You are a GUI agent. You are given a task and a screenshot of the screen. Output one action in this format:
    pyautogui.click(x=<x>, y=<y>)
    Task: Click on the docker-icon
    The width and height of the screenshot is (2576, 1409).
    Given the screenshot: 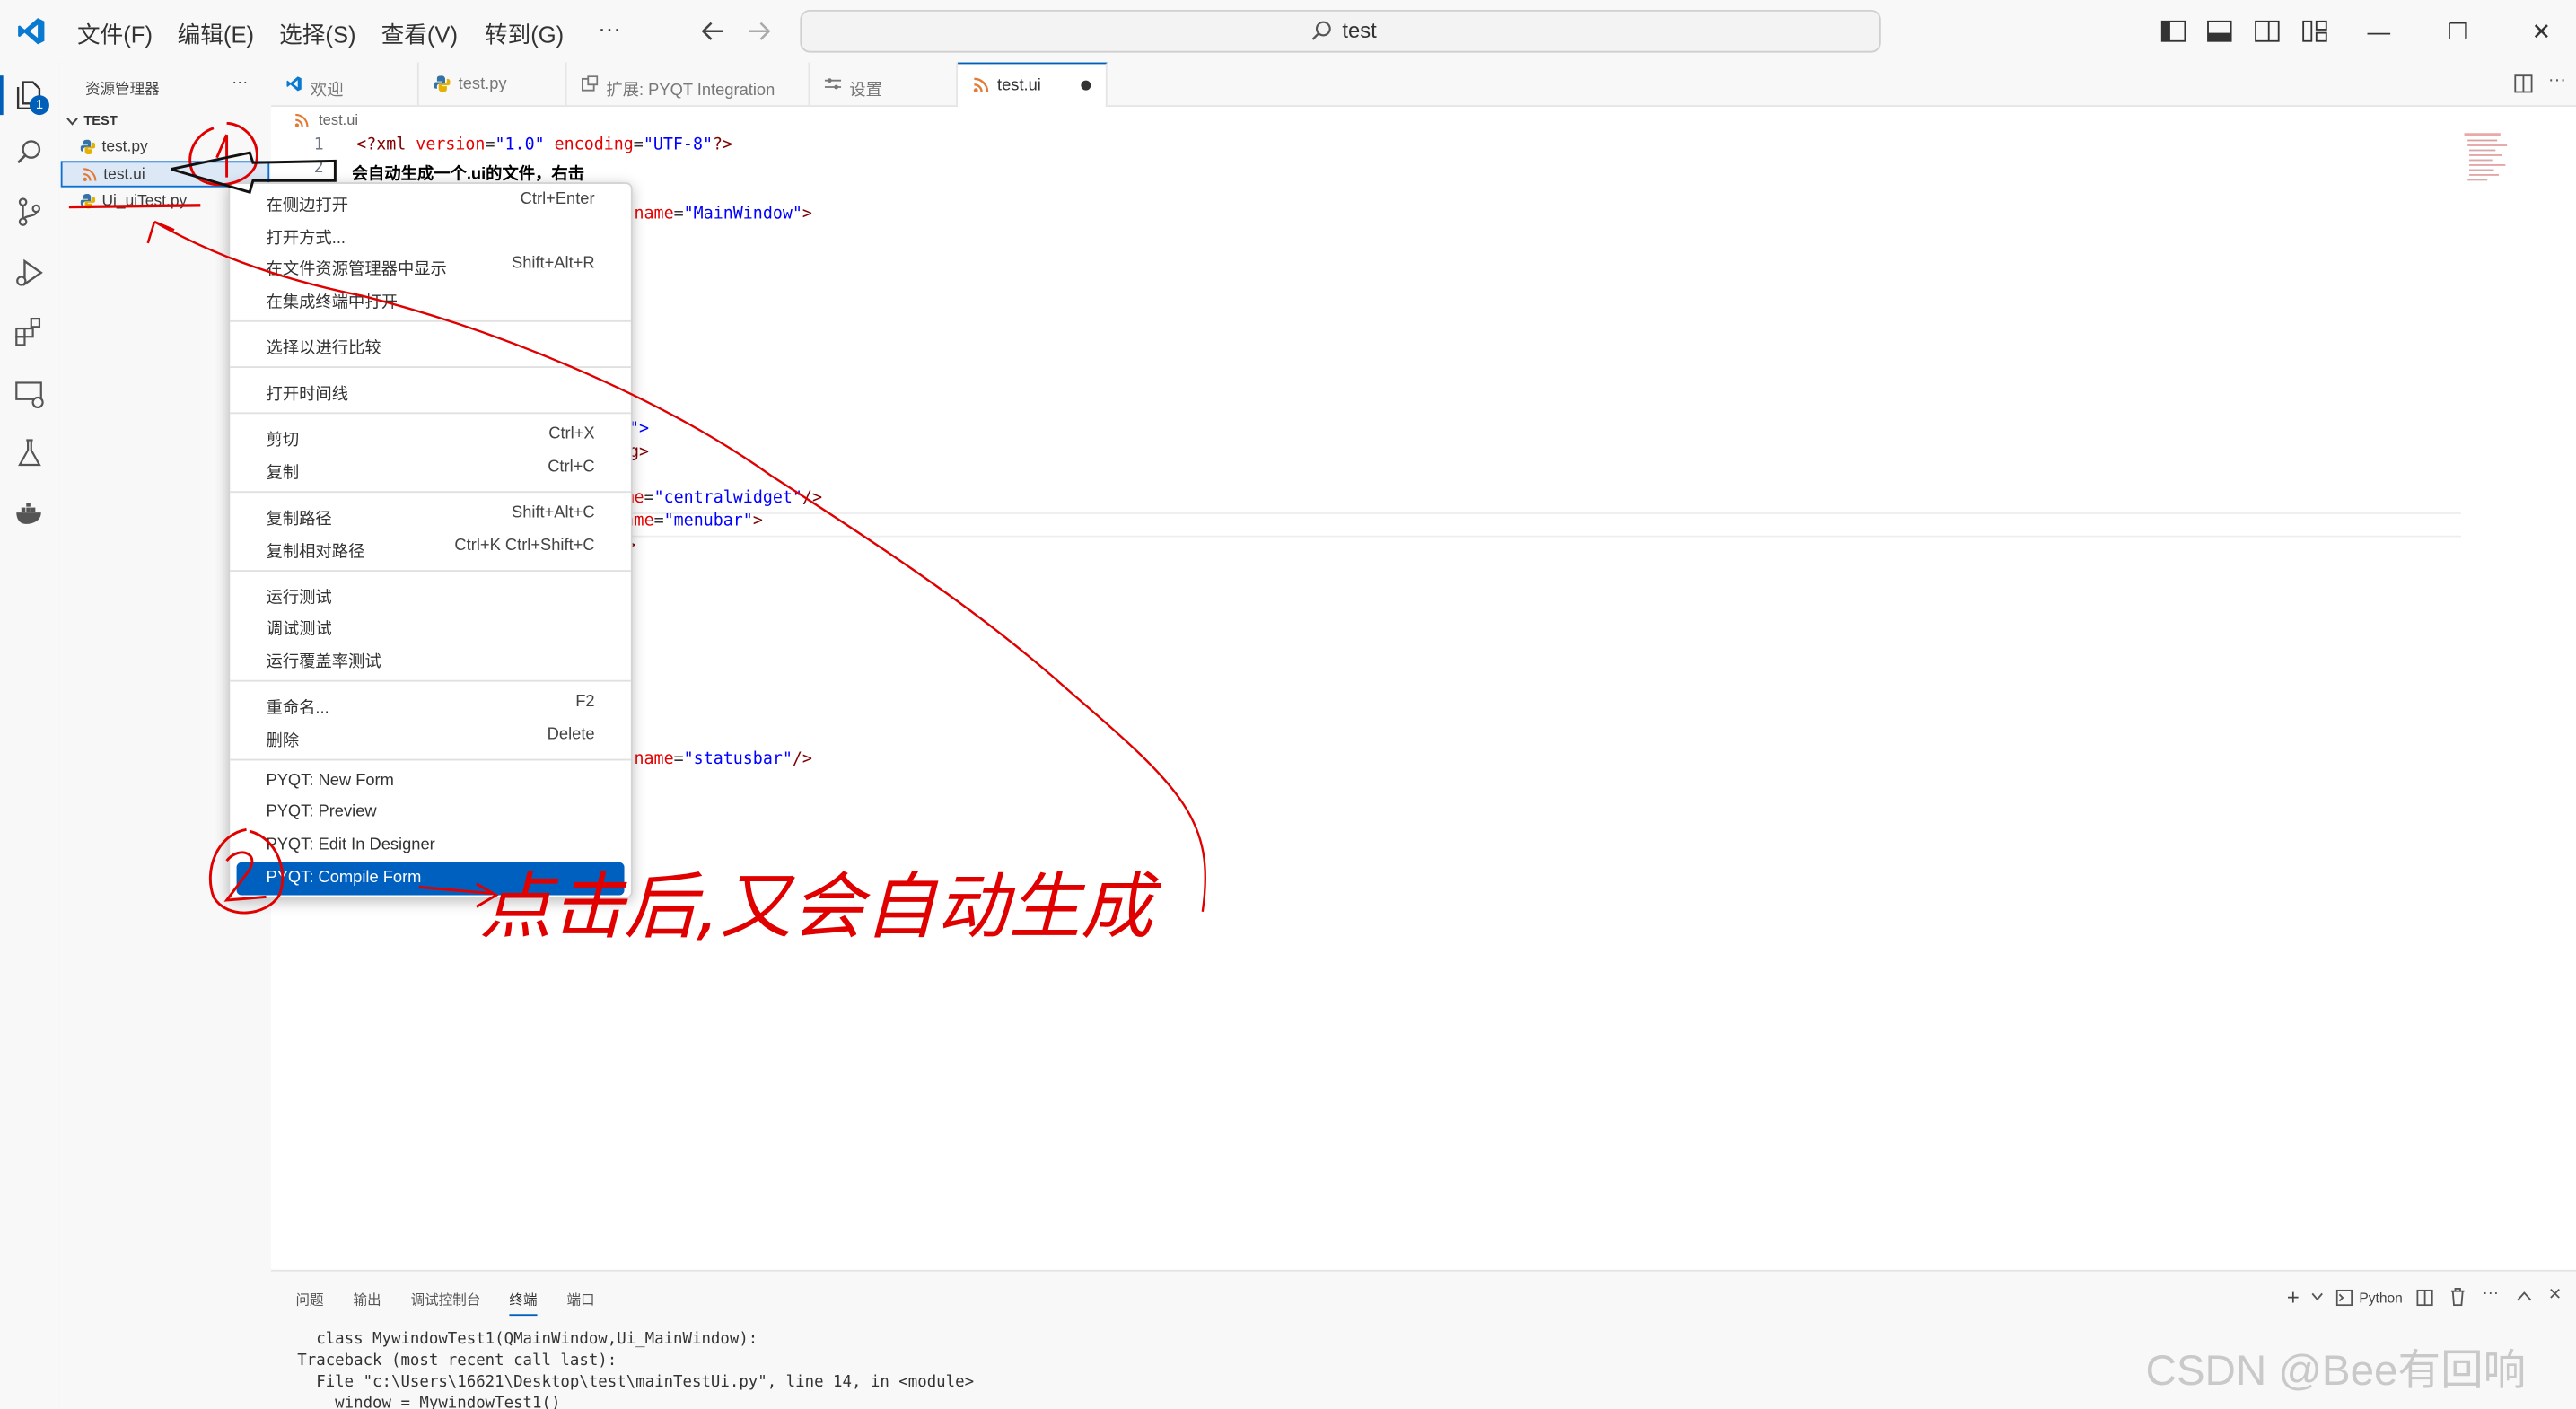 What is the action you would take?
    pyautogui.click(x=30, y=512)
    